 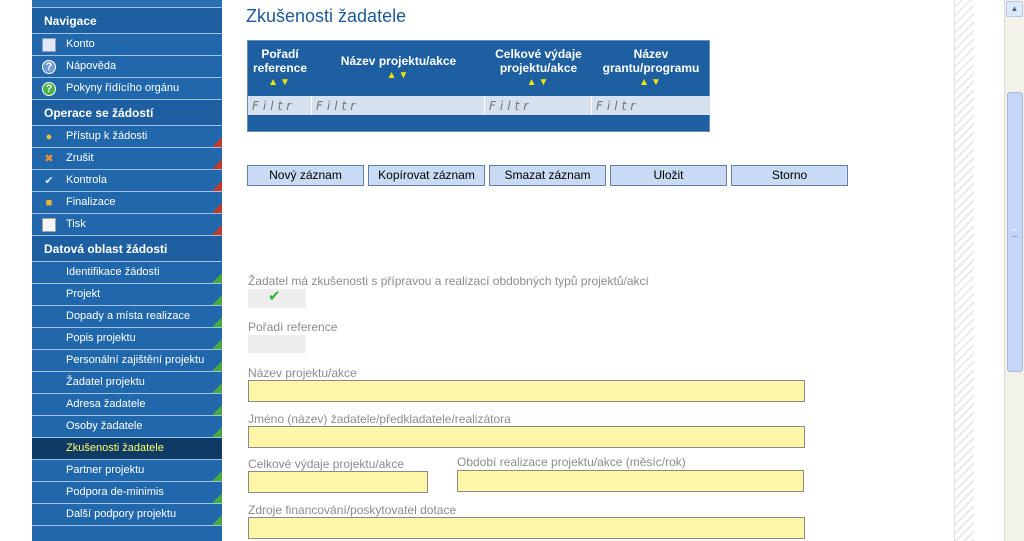 I want to click on total-cost-input, so click(x=338, y=482).